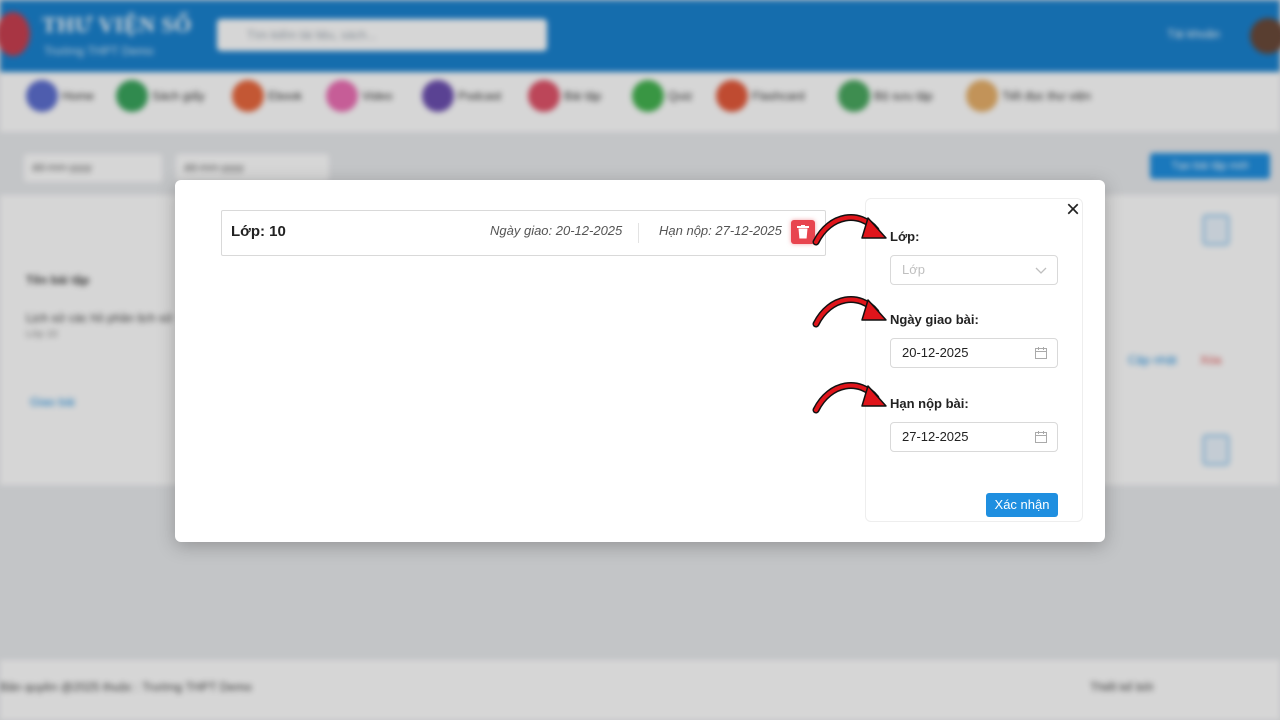  I want to click on due-field-label: Hạn nộp bài:, so click(929, 403).